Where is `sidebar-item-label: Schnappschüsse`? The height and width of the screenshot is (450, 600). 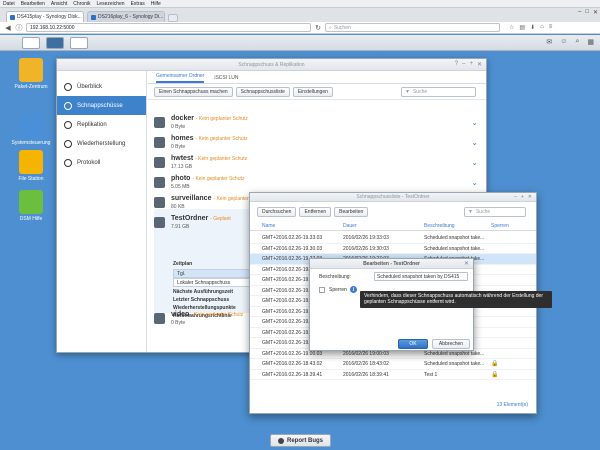 sidebar-item-label: Schnappschüsse is located at coordinates (100, 105).